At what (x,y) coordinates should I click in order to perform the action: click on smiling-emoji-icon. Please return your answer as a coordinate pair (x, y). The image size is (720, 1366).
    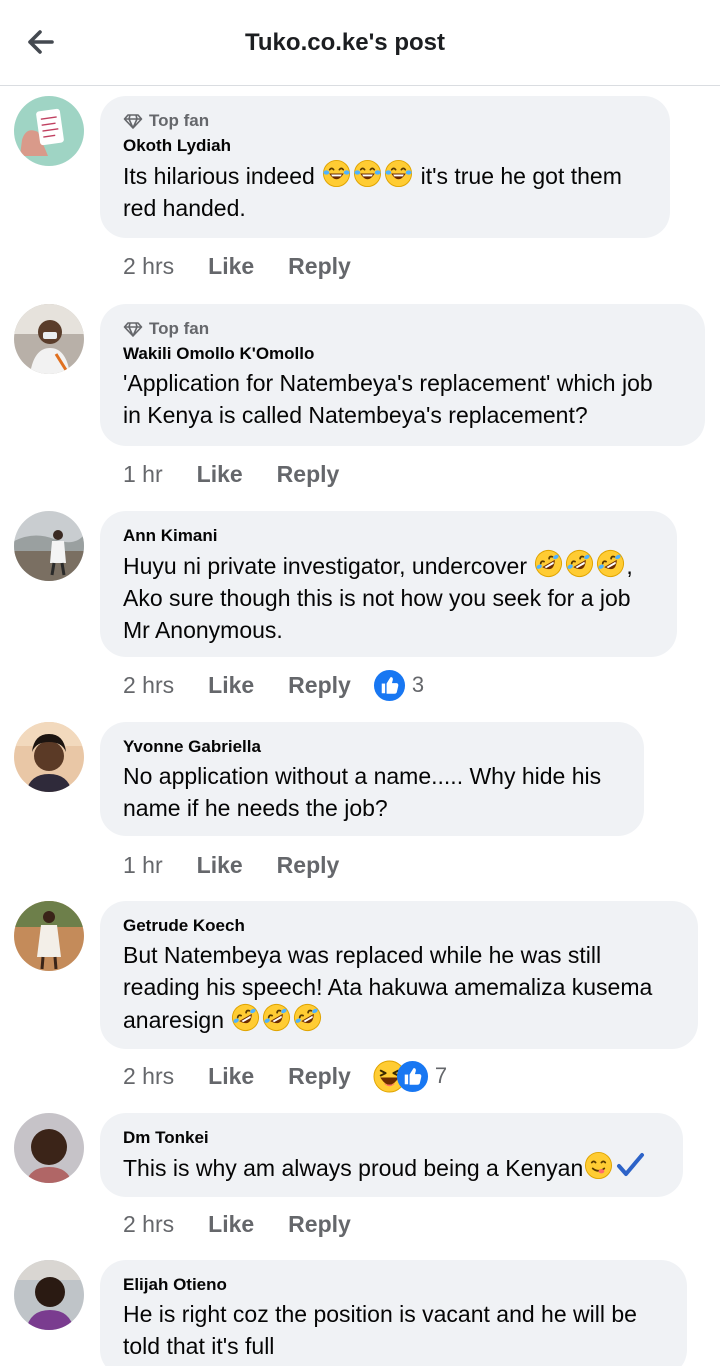
    Looking at the image, I should click on (598, 1165).